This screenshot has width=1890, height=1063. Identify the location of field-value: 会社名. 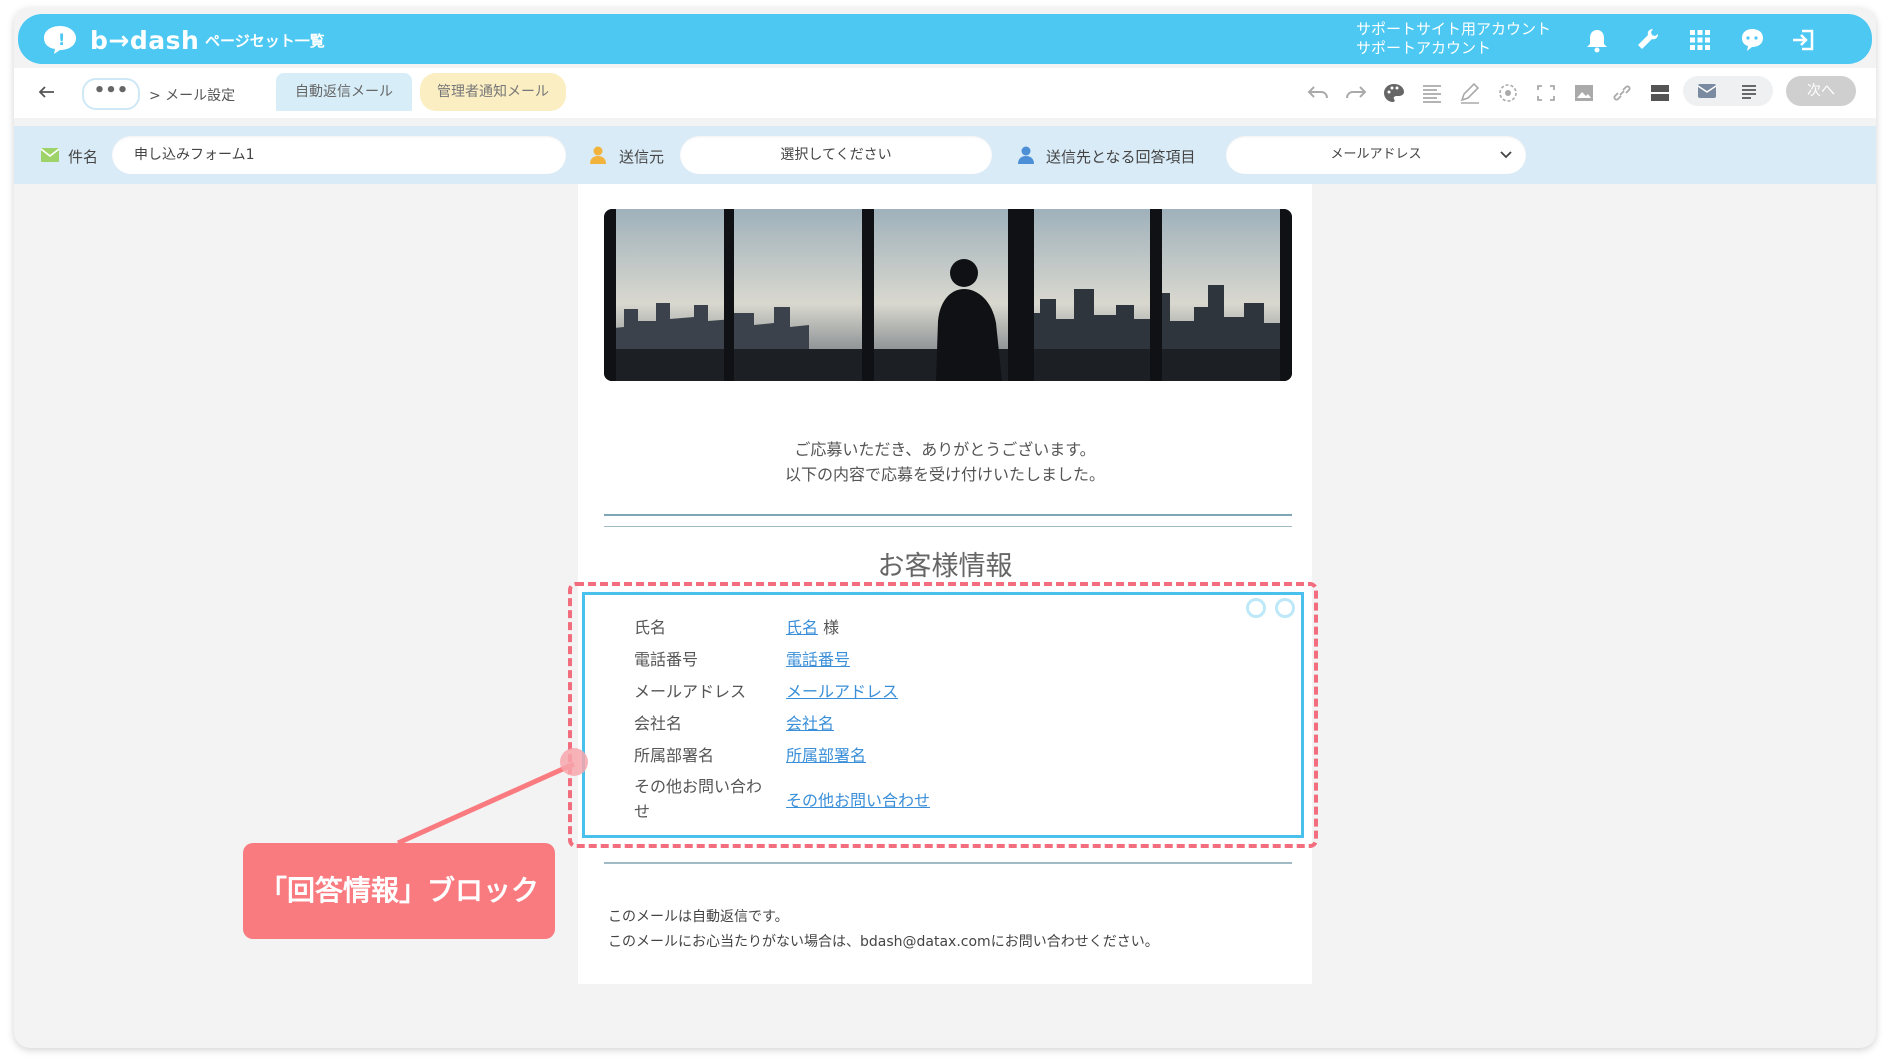
(810, 722).